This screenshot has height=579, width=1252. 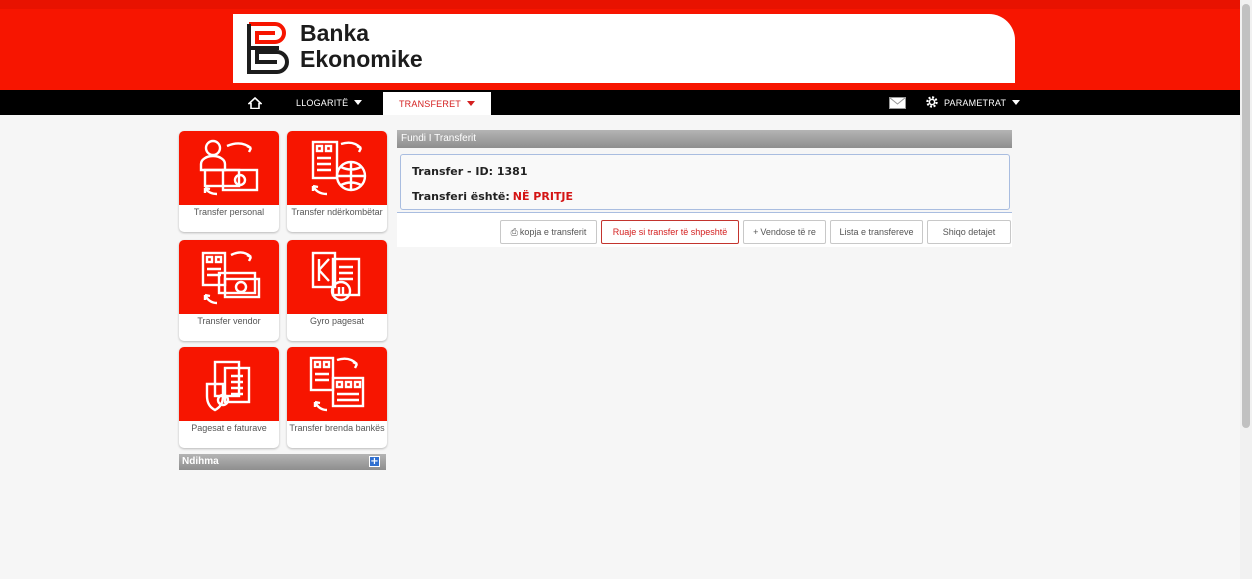 I want to click on tile-transfer-nderkombetar: Transfer ndërkombëtar, so click(x=337, y=181).